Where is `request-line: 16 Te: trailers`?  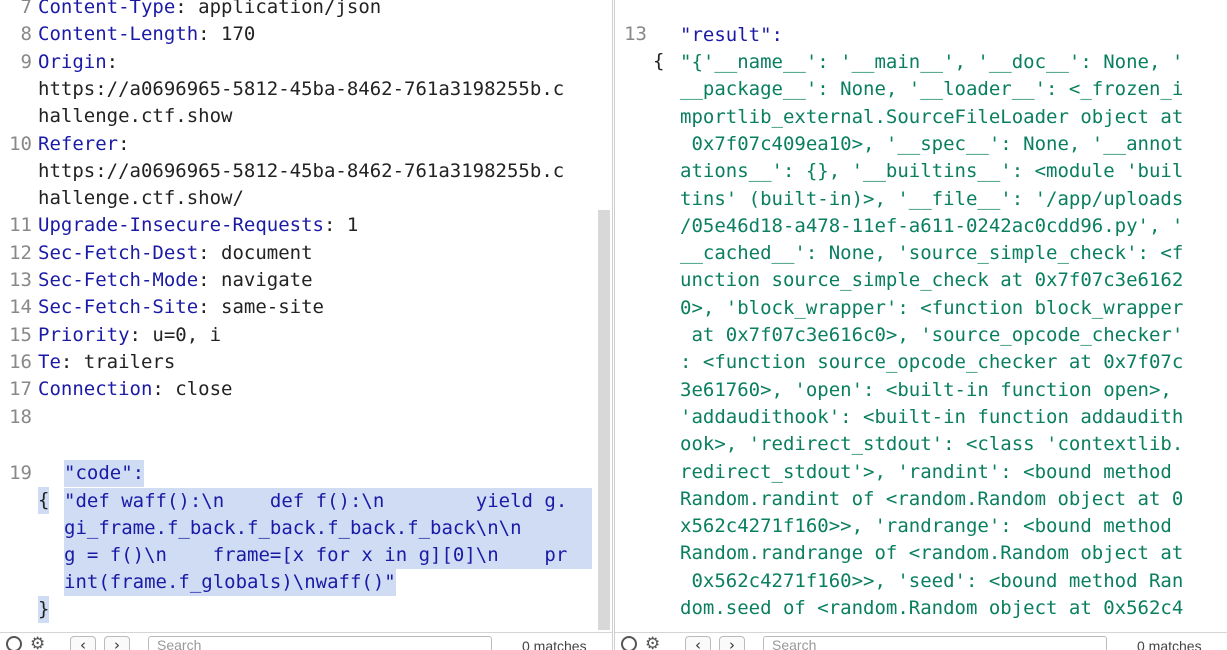 request-line: 16 Te: trailers is located at coordinates (306, 362).